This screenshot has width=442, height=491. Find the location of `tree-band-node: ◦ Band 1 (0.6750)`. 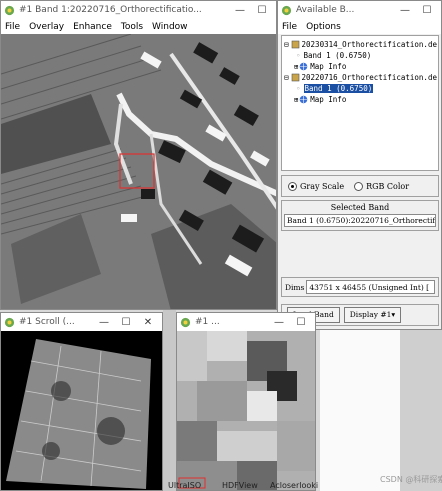

tree-band-node: ◦ Band 1 (0.6750) is located at coordinates (333, 55).